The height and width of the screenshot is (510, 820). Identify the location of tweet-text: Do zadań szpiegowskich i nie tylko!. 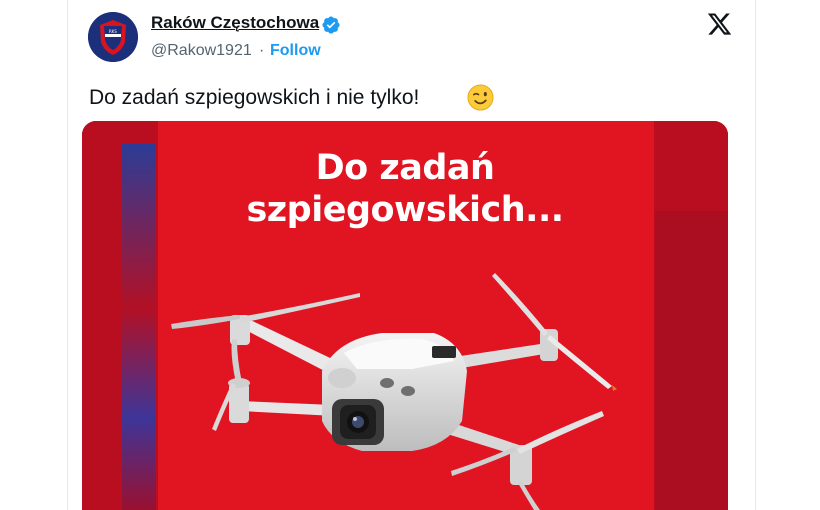
(254, 97).